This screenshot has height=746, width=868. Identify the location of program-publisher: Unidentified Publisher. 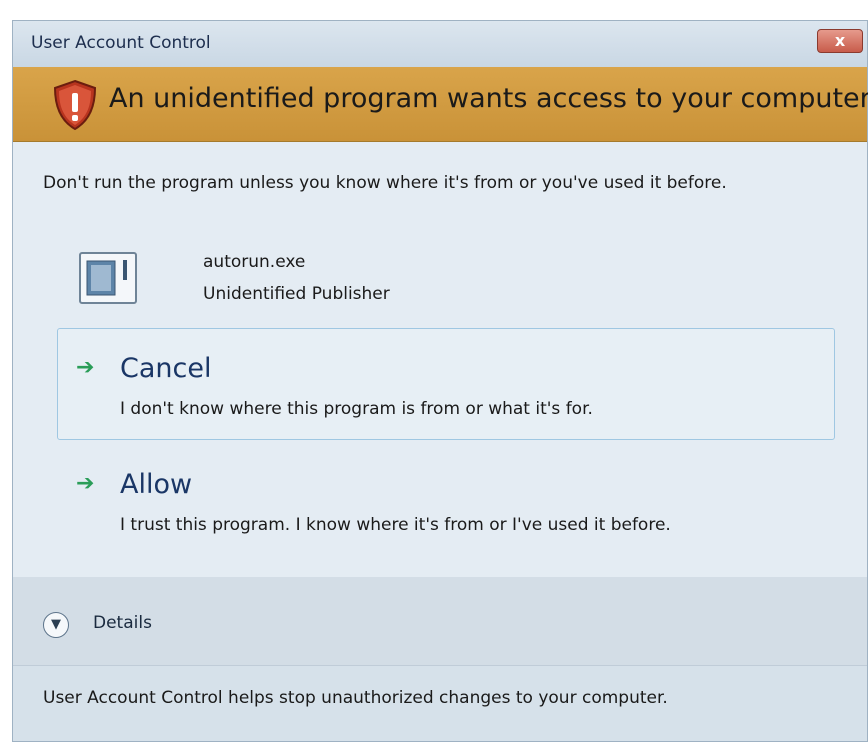
(296, 294).